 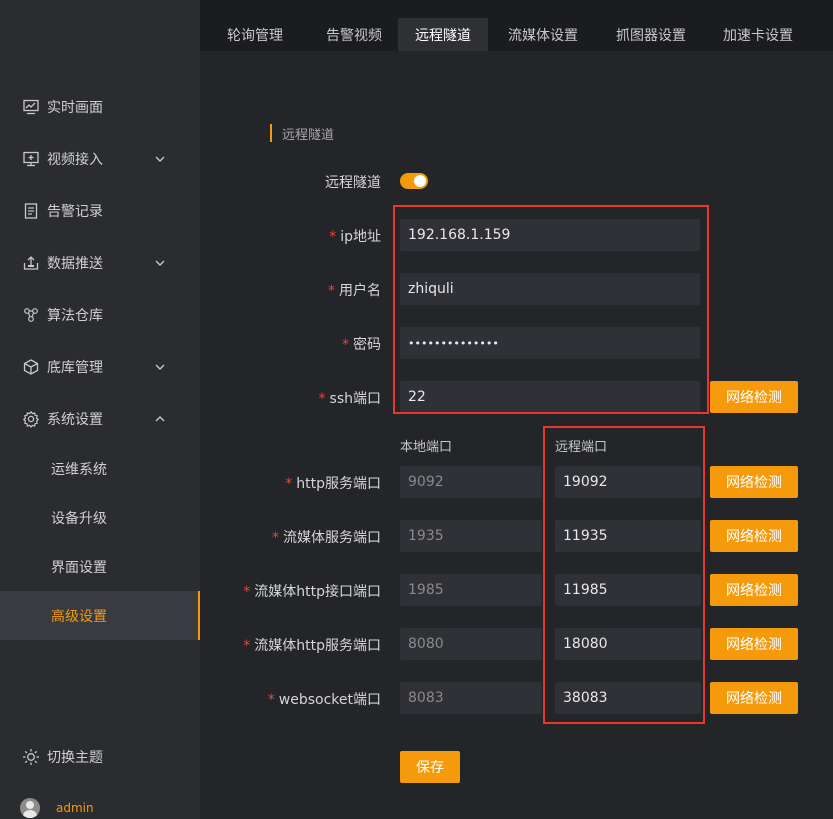 I want to click on tab-alarm-video: 告警视频, so click(x=354, y=34).